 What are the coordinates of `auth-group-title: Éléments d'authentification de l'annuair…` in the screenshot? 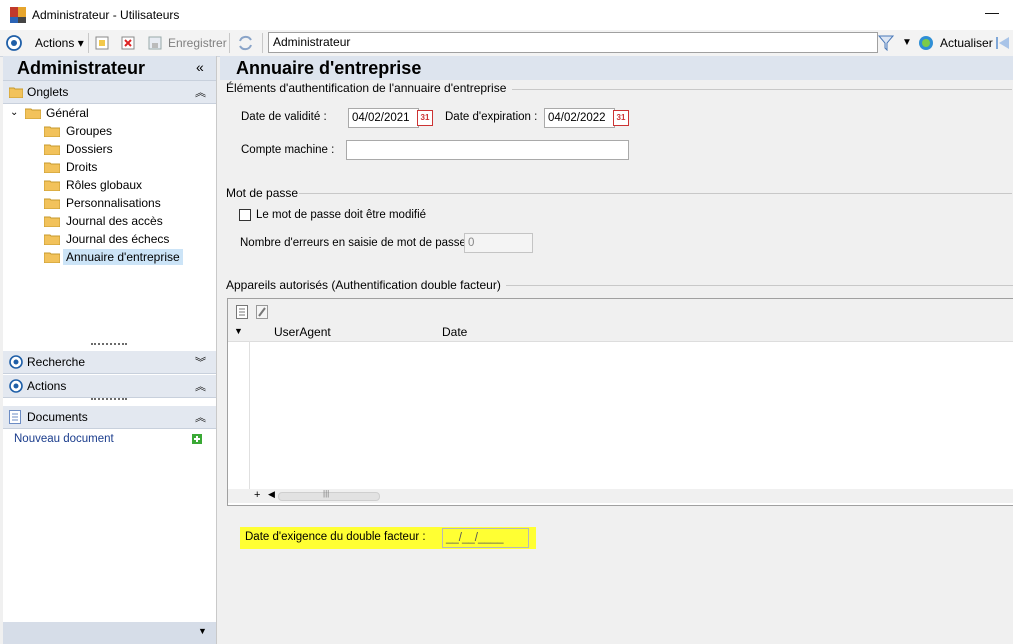 It's located at (366, 88).